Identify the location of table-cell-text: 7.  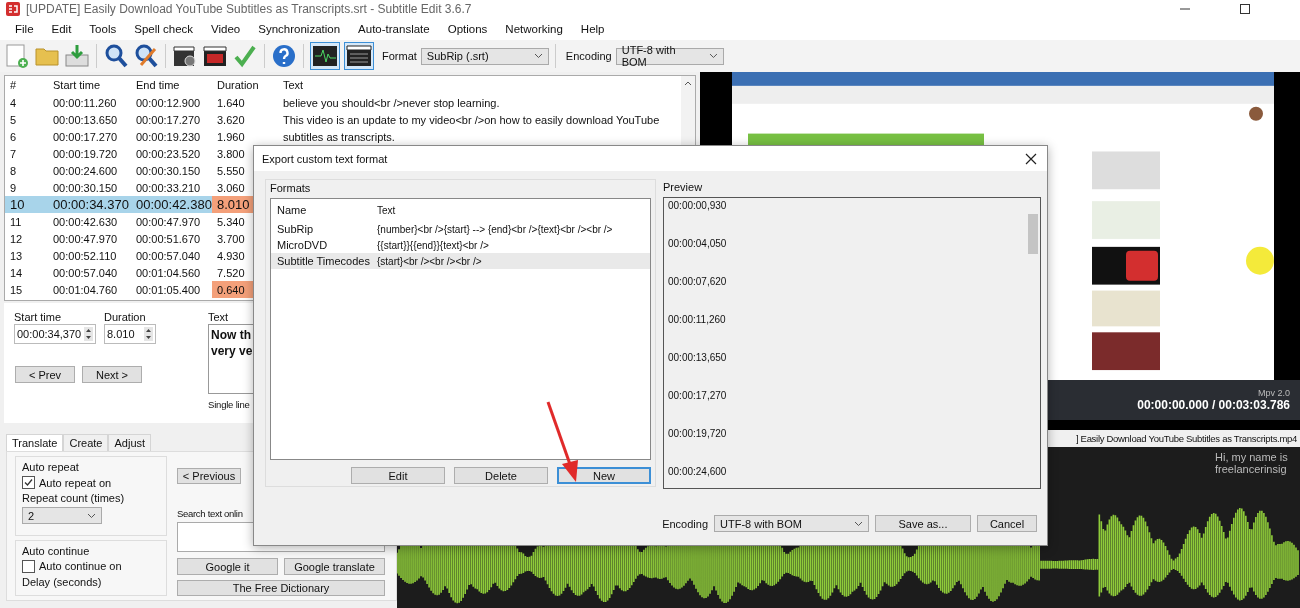
(13, 154).